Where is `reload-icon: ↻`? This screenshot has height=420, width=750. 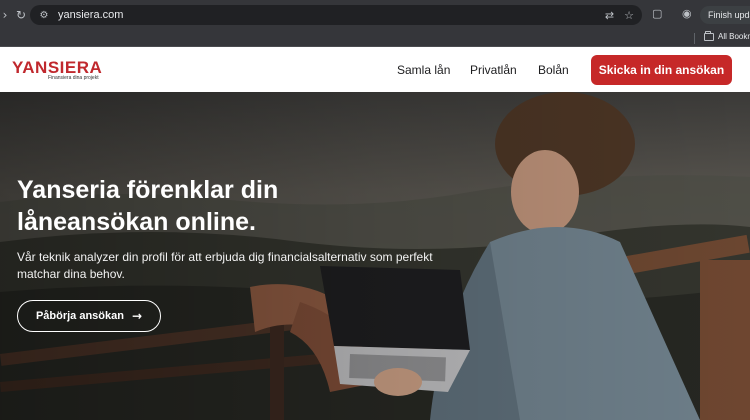
reload-icon: ↻ is located at coordinates (21, 15).